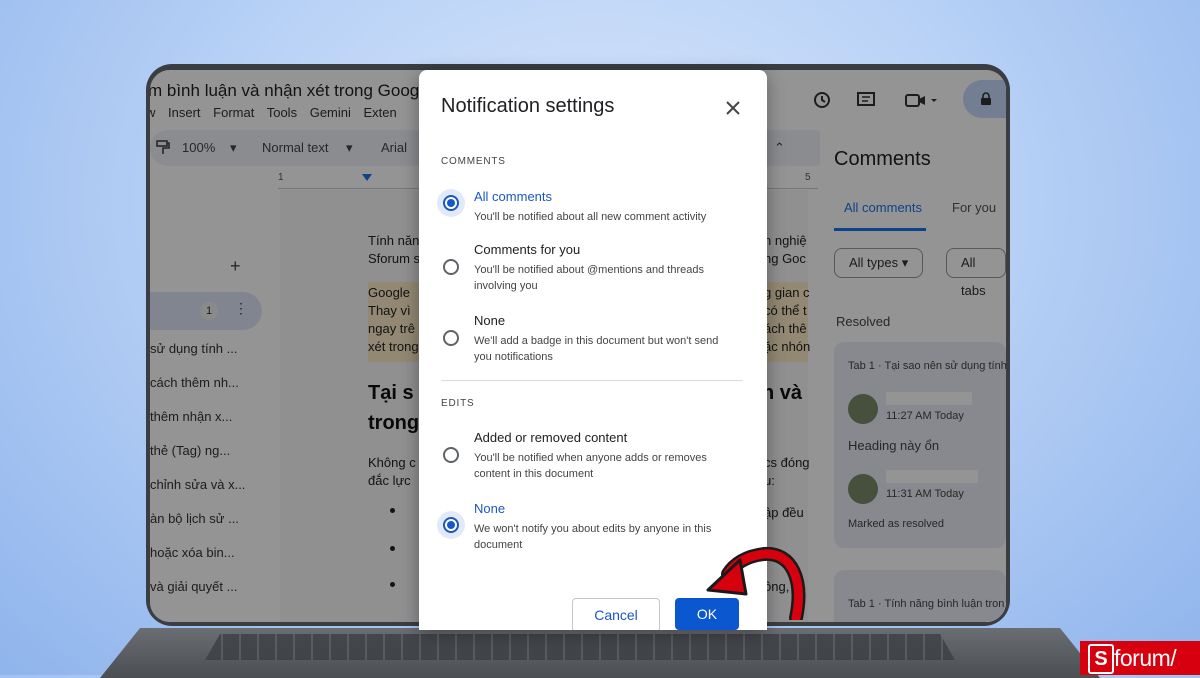 Image resolution: width=1200 pixels, height=678 pixels. Describe the element at coordinates (551, 437) in the screenshot. I see `option-label: Added or removed content` at that location.